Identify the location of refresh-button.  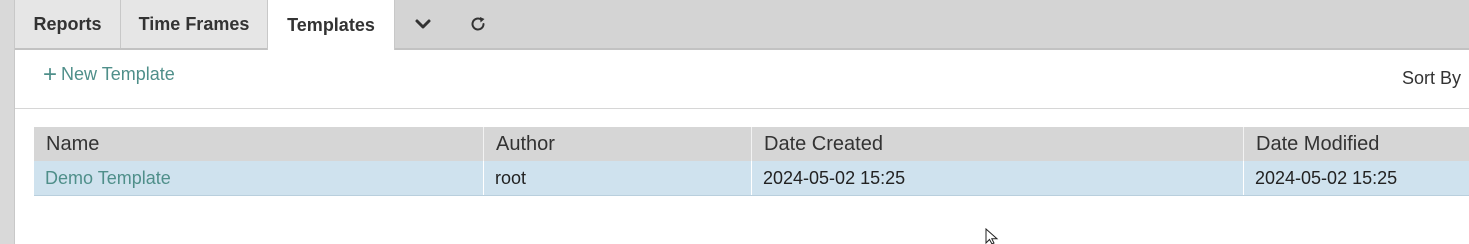
(477, 24).